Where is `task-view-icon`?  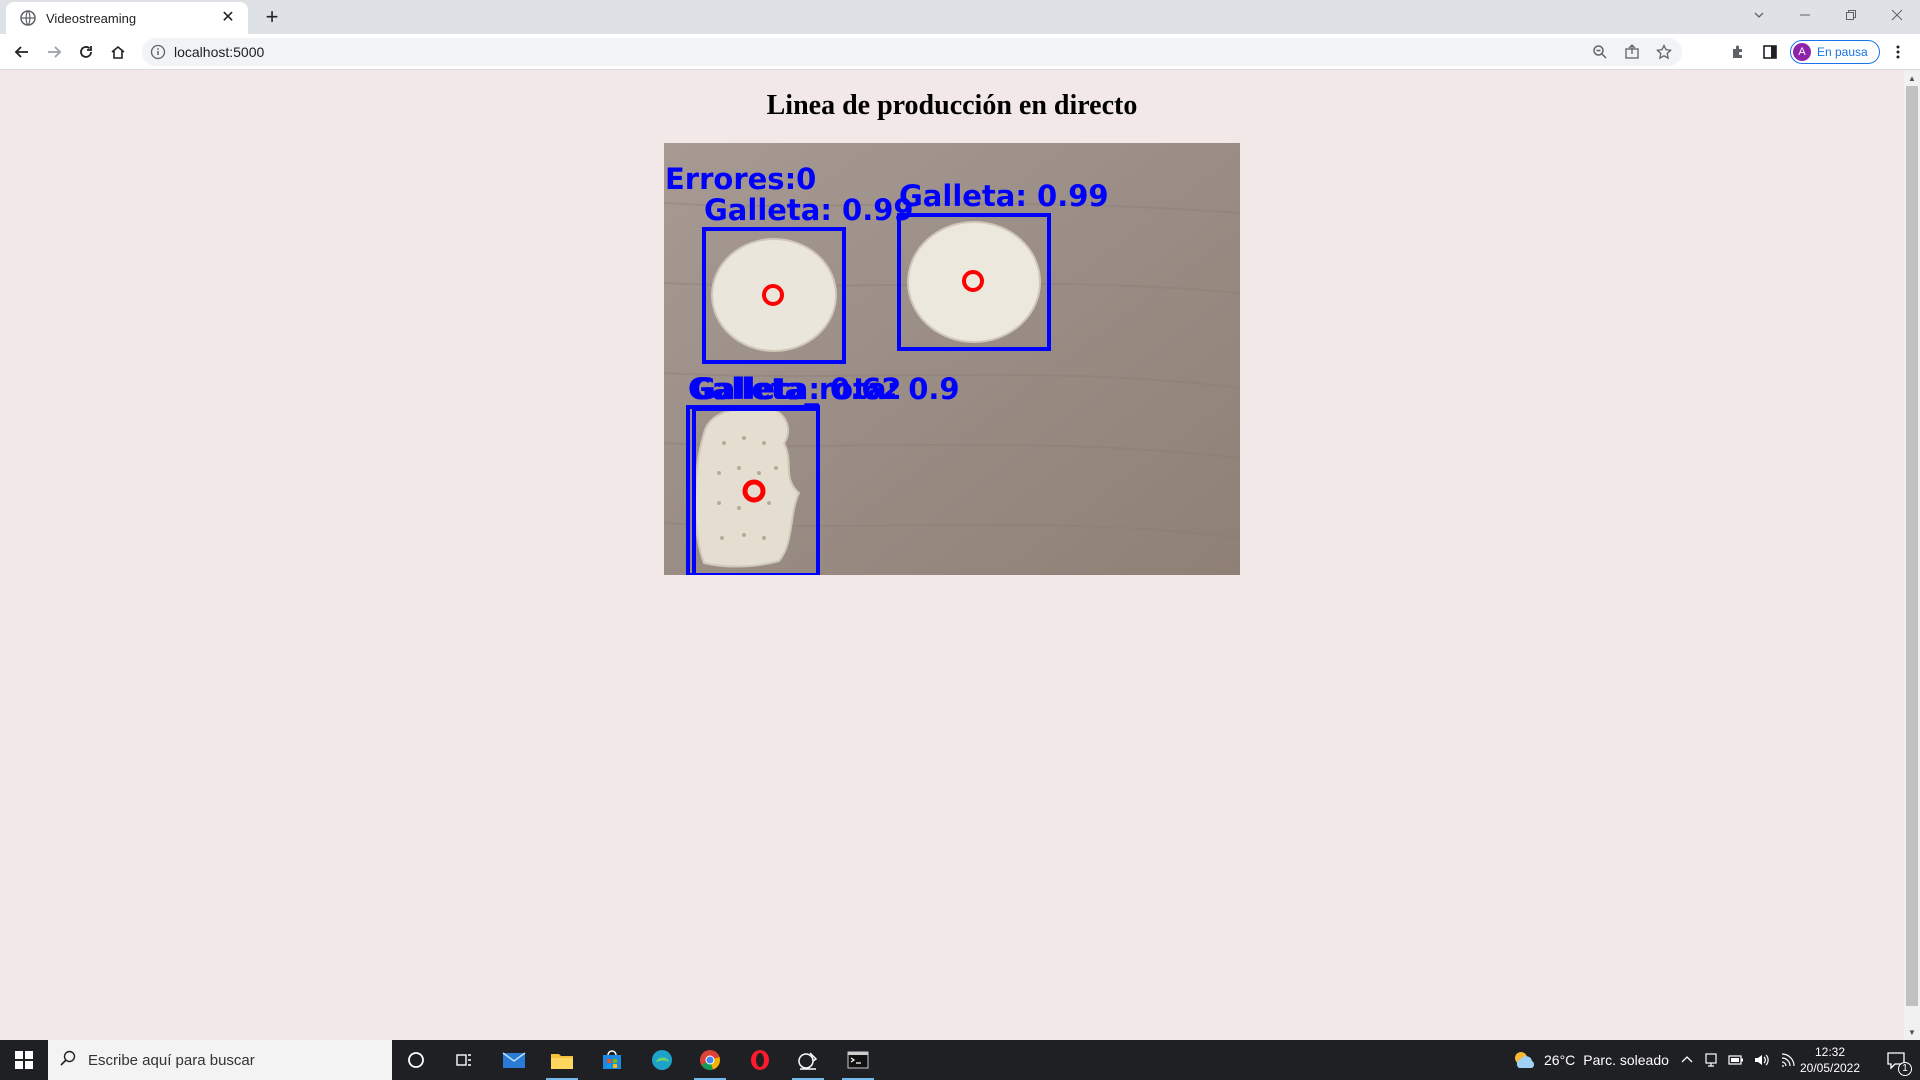 task-view-icon is located at coordinates (464, 1060).